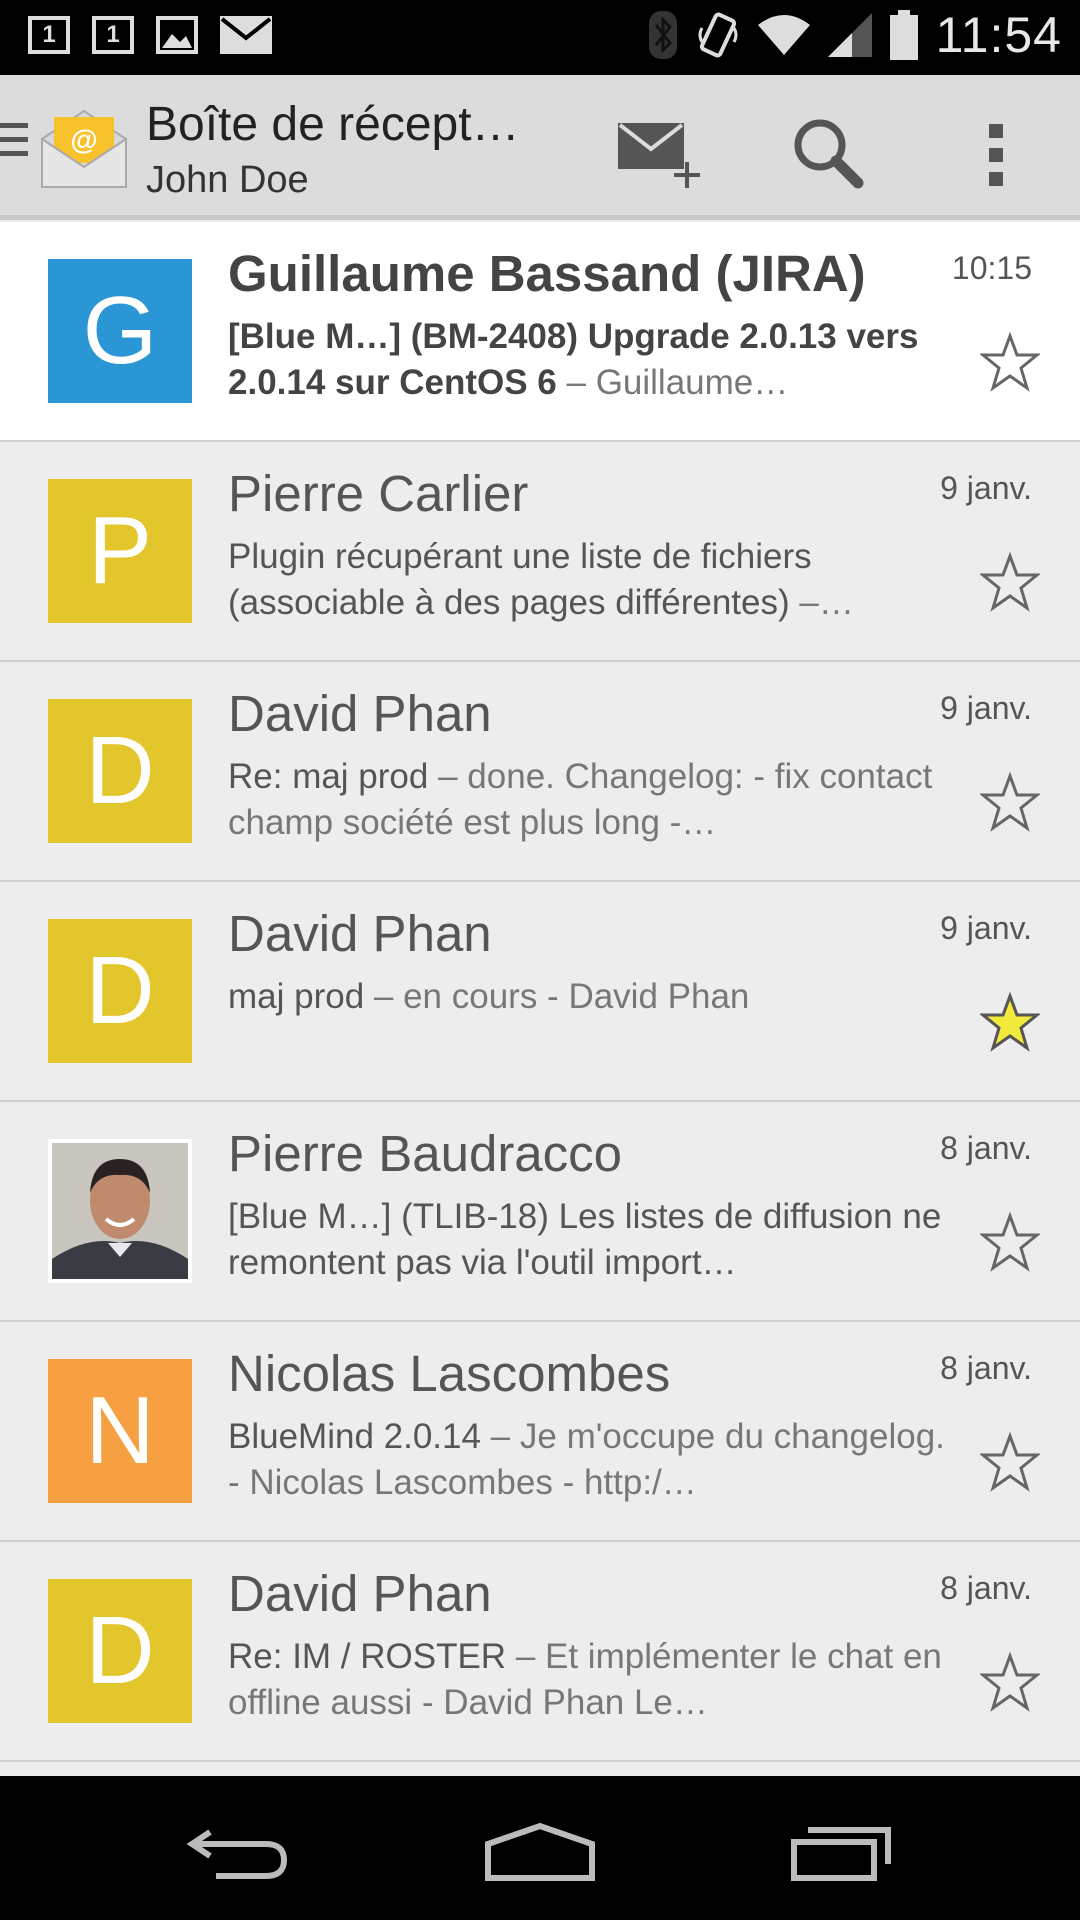 Image resolution: width=1080 pixels, height=1920 pixels. I want to click on sender-avatar: G, so click(120, 331).